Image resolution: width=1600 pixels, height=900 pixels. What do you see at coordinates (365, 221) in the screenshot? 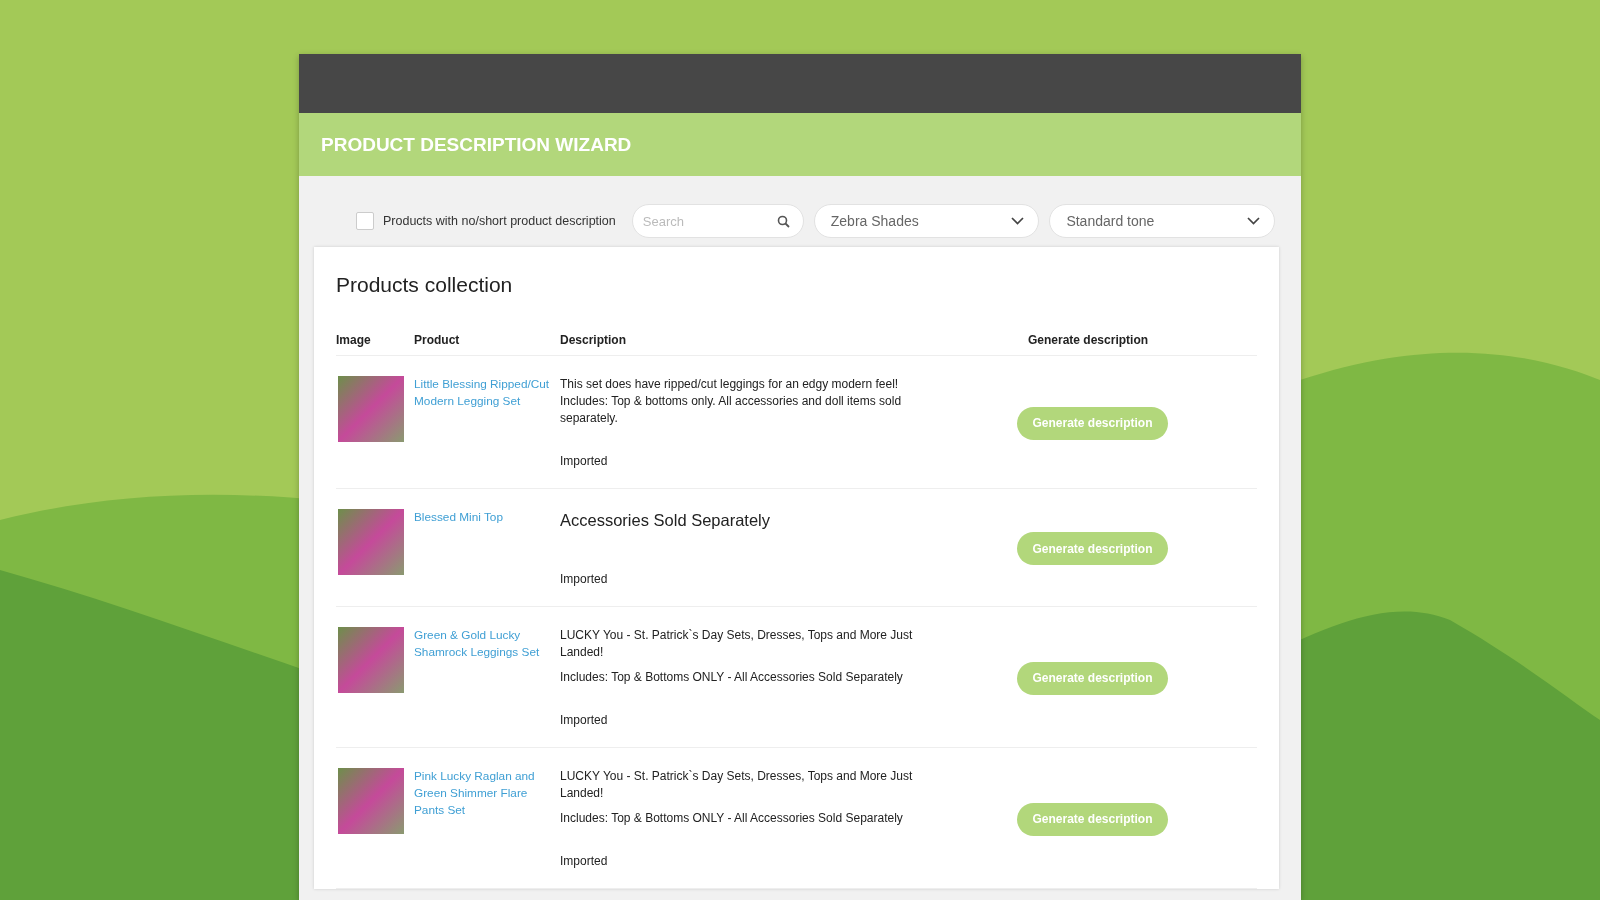
I see `checkbox` at bounding box center [365, 221].